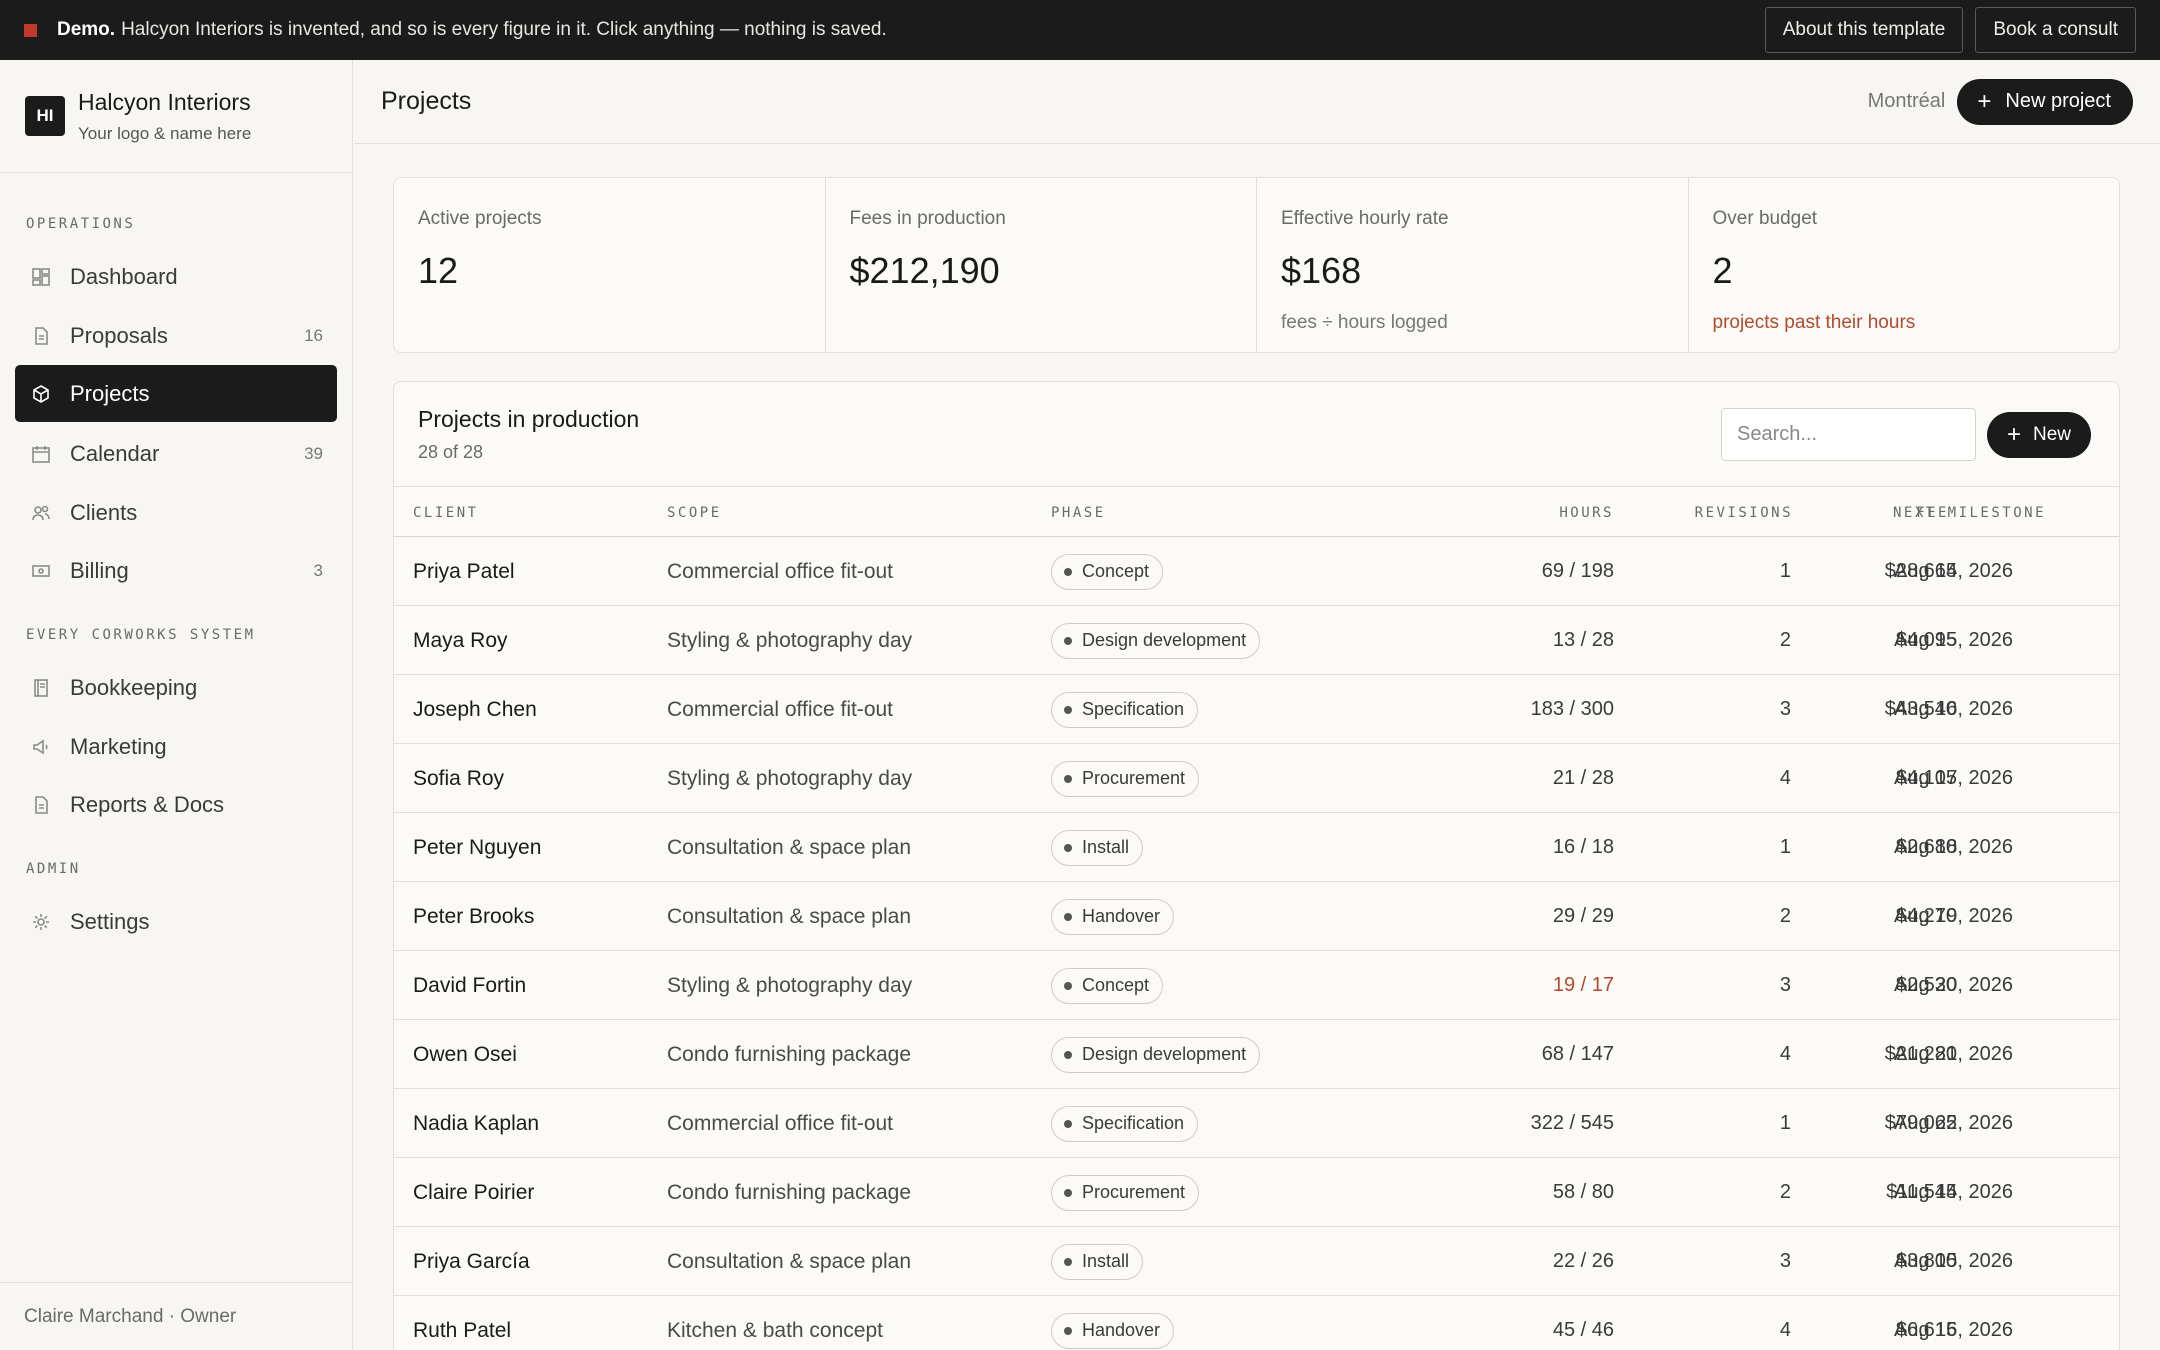  Describe the element at coordinates (1544, 513) in the screenshot. I see `column-header-hours: HOURS` at that location.